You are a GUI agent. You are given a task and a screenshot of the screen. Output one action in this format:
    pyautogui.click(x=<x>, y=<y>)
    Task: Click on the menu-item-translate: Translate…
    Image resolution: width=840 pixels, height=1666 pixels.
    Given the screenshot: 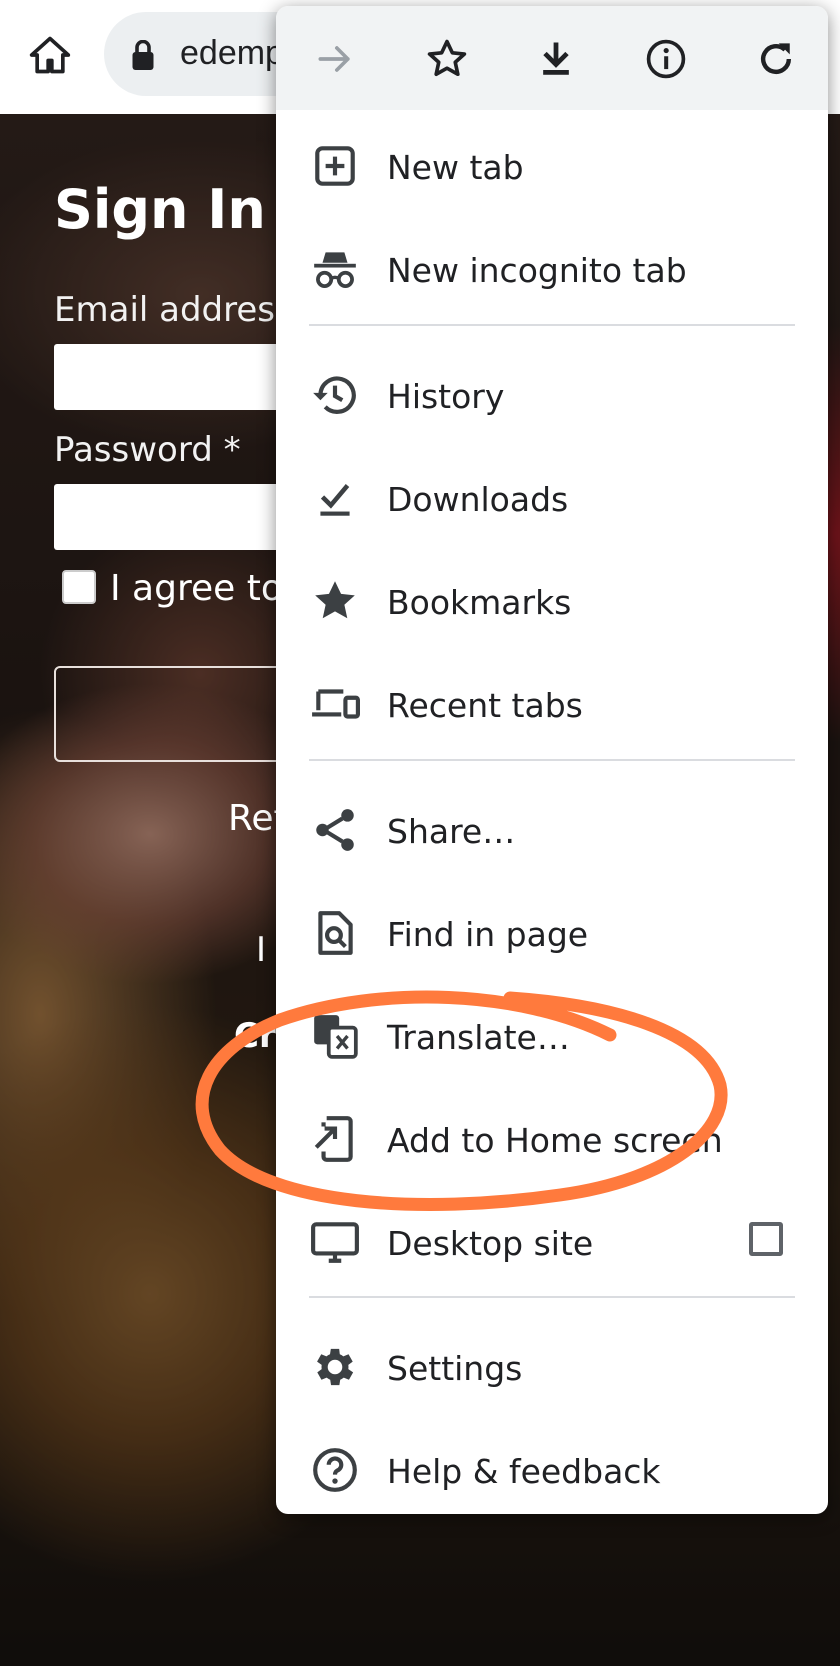 What is the action you would take?
    pyautogui.click(x=552, y=1036)
    